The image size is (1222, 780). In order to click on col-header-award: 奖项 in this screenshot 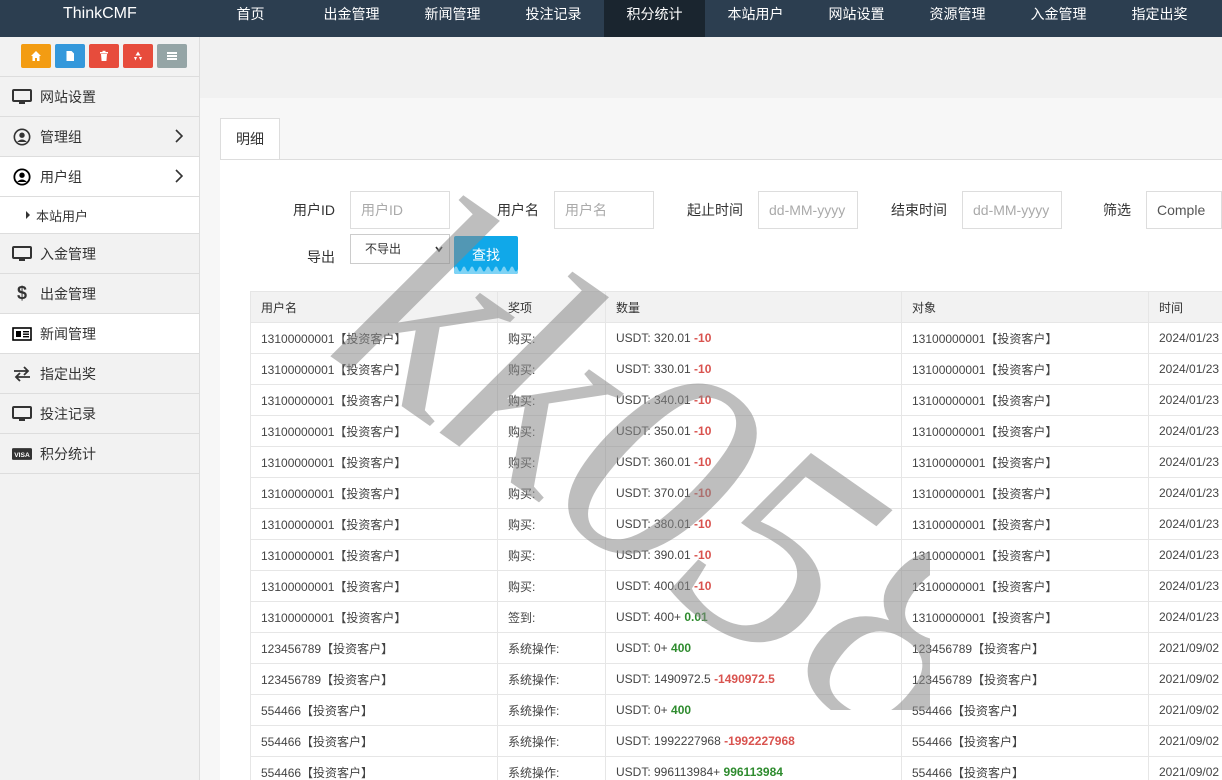, I will do `click(551, 307)`.